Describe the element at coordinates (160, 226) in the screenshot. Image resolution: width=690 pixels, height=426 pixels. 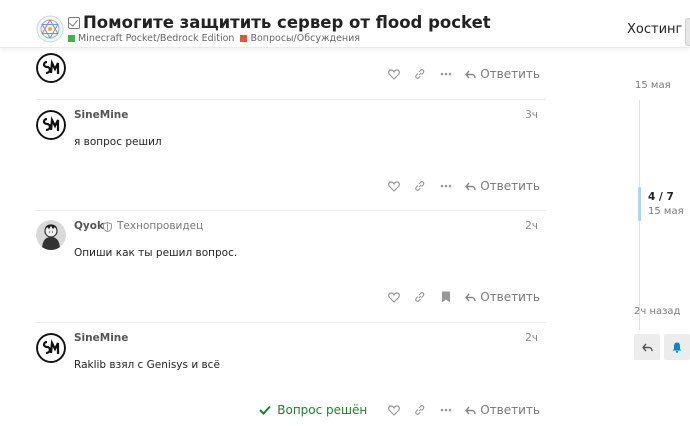
I see `user-title: Технопровидец` at that location.